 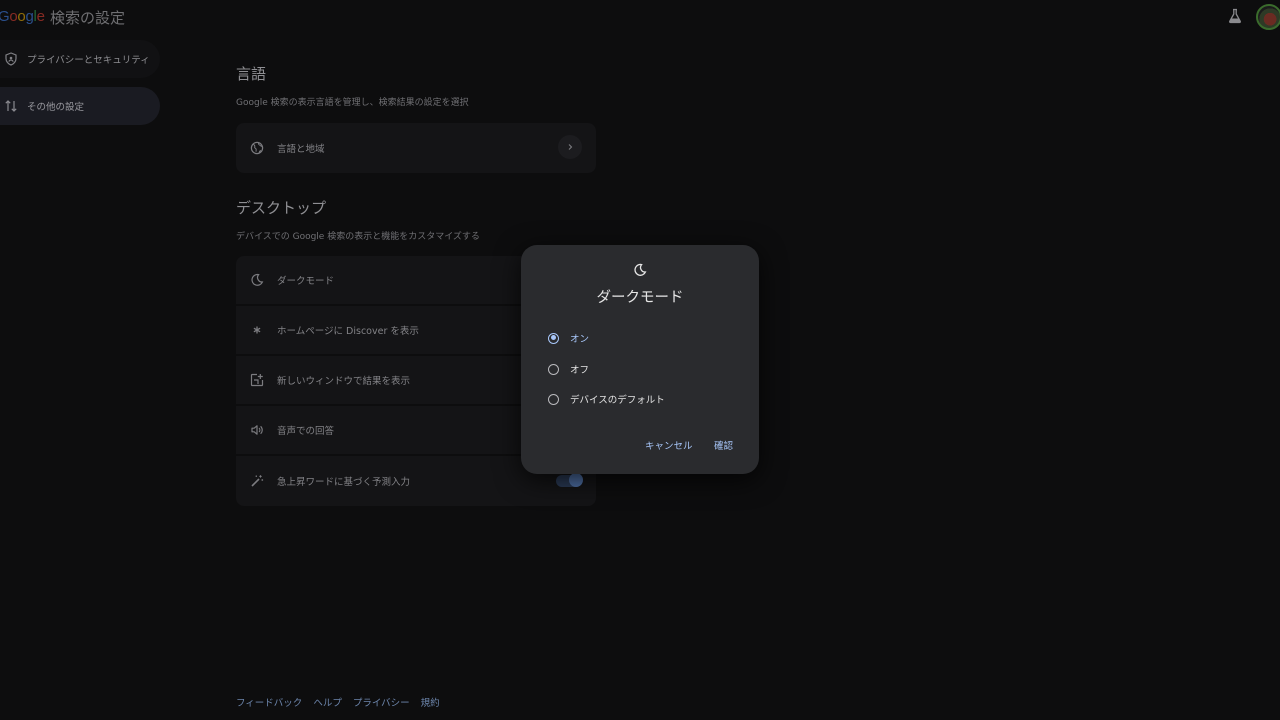 I want to click on logo-letter-g2: g, so click(x=29, y=16).